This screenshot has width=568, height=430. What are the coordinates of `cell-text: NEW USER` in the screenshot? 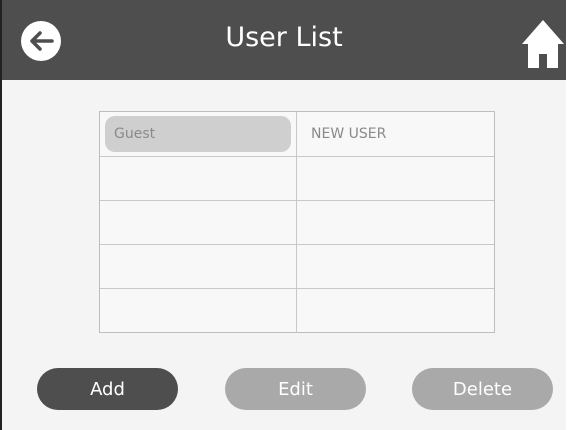 It's located at (349, 134).